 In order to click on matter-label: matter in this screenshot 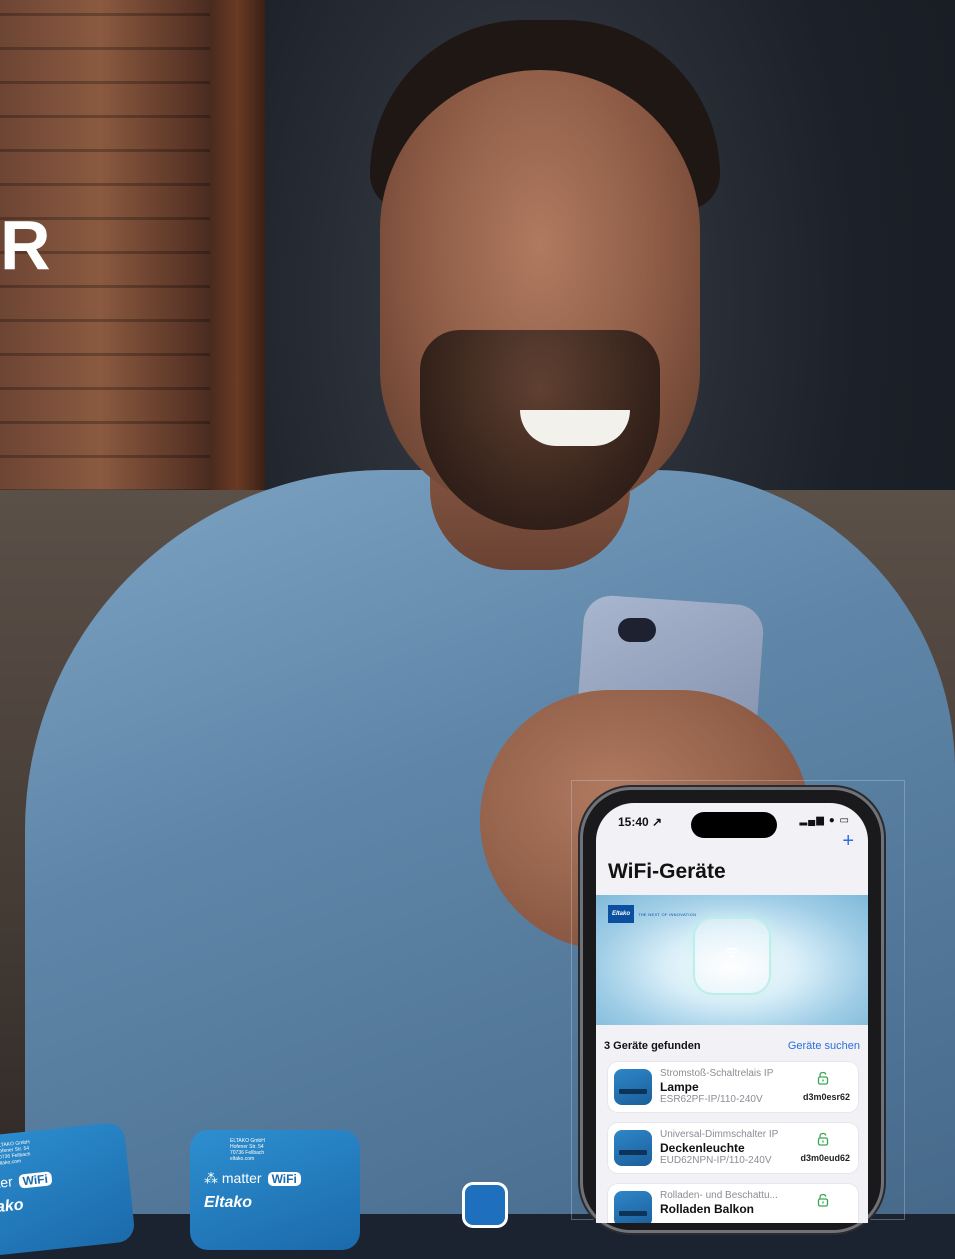, I will do `click(7, 1183)`.